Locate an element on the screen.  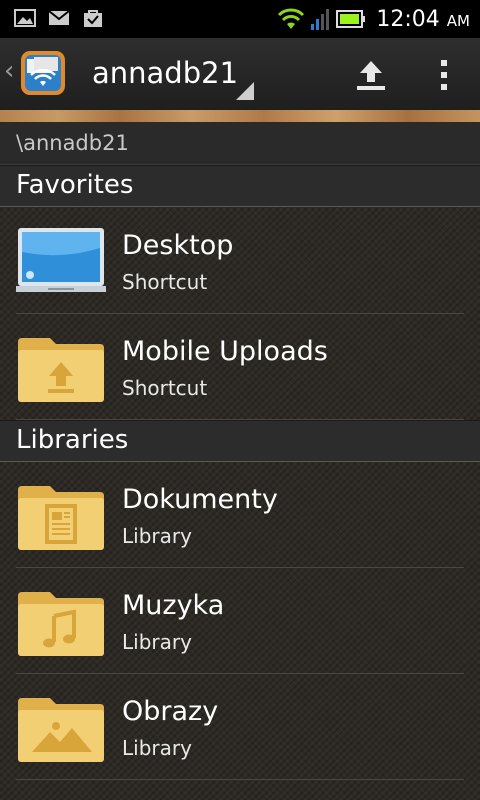
music-folder-icon is located at coordinates (61, 624).